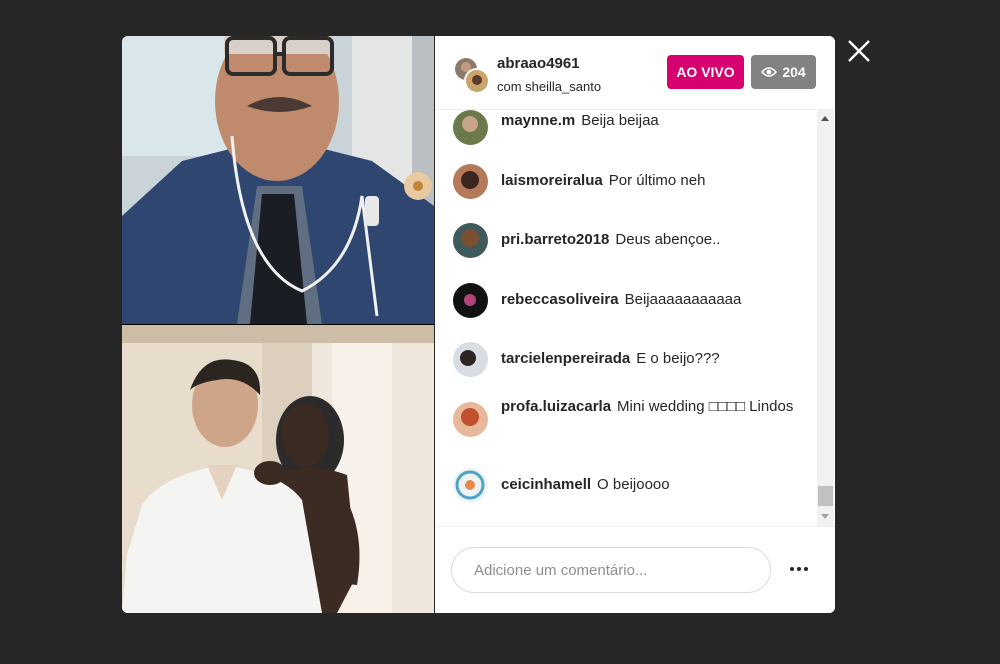 The image size is (1000, 664). What do you see at coordinates (611, 570) in the screenshot?
I see `comment-input` at bounding box center [611, 570].